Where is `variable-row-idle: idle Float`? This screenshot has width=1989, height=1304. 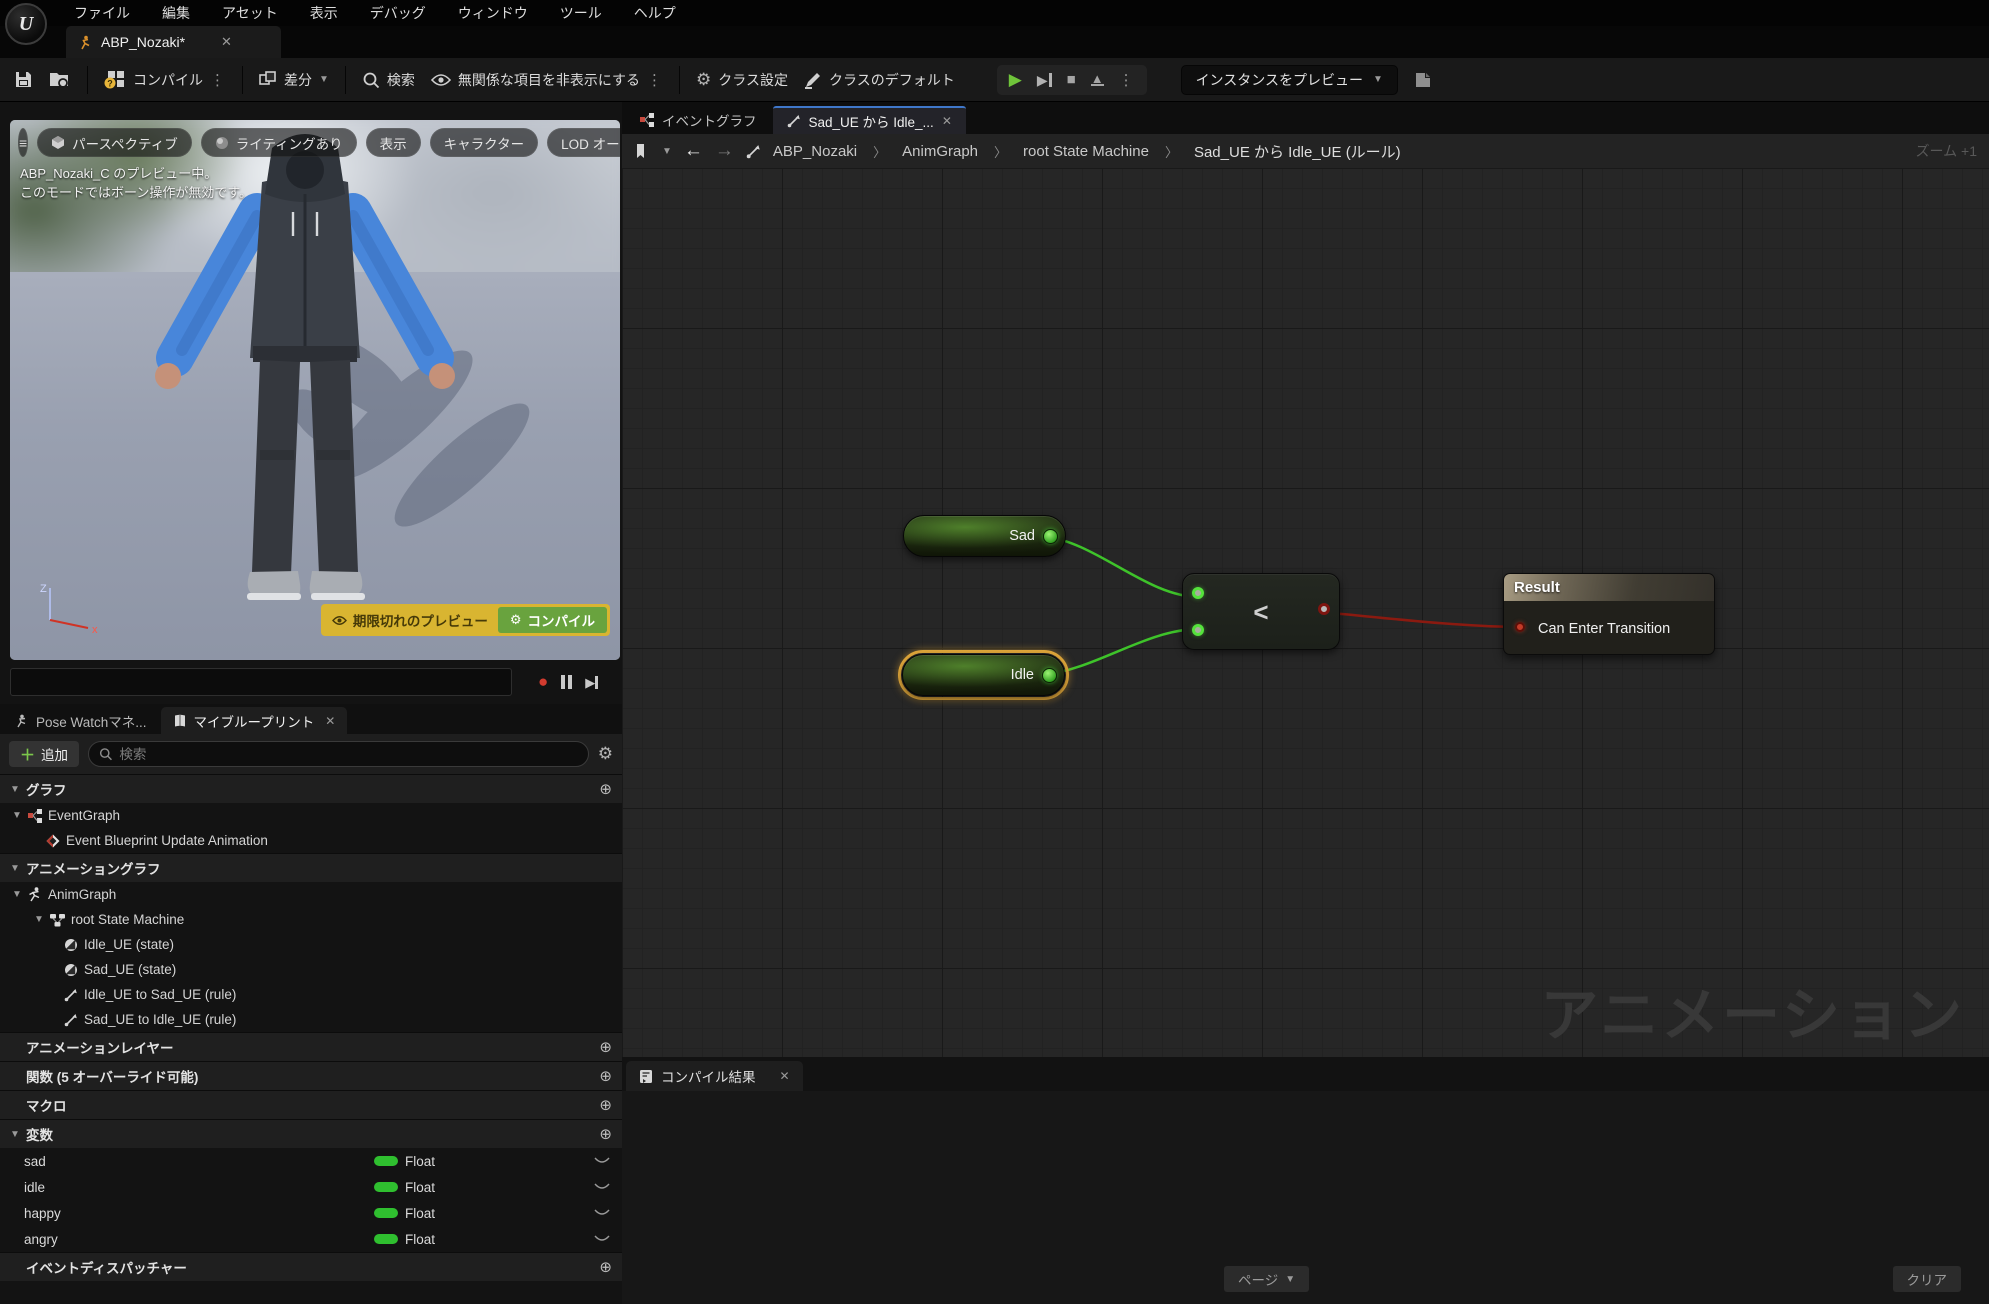
variable-row-idle: idle Float is located at coordinates (311, 1187).